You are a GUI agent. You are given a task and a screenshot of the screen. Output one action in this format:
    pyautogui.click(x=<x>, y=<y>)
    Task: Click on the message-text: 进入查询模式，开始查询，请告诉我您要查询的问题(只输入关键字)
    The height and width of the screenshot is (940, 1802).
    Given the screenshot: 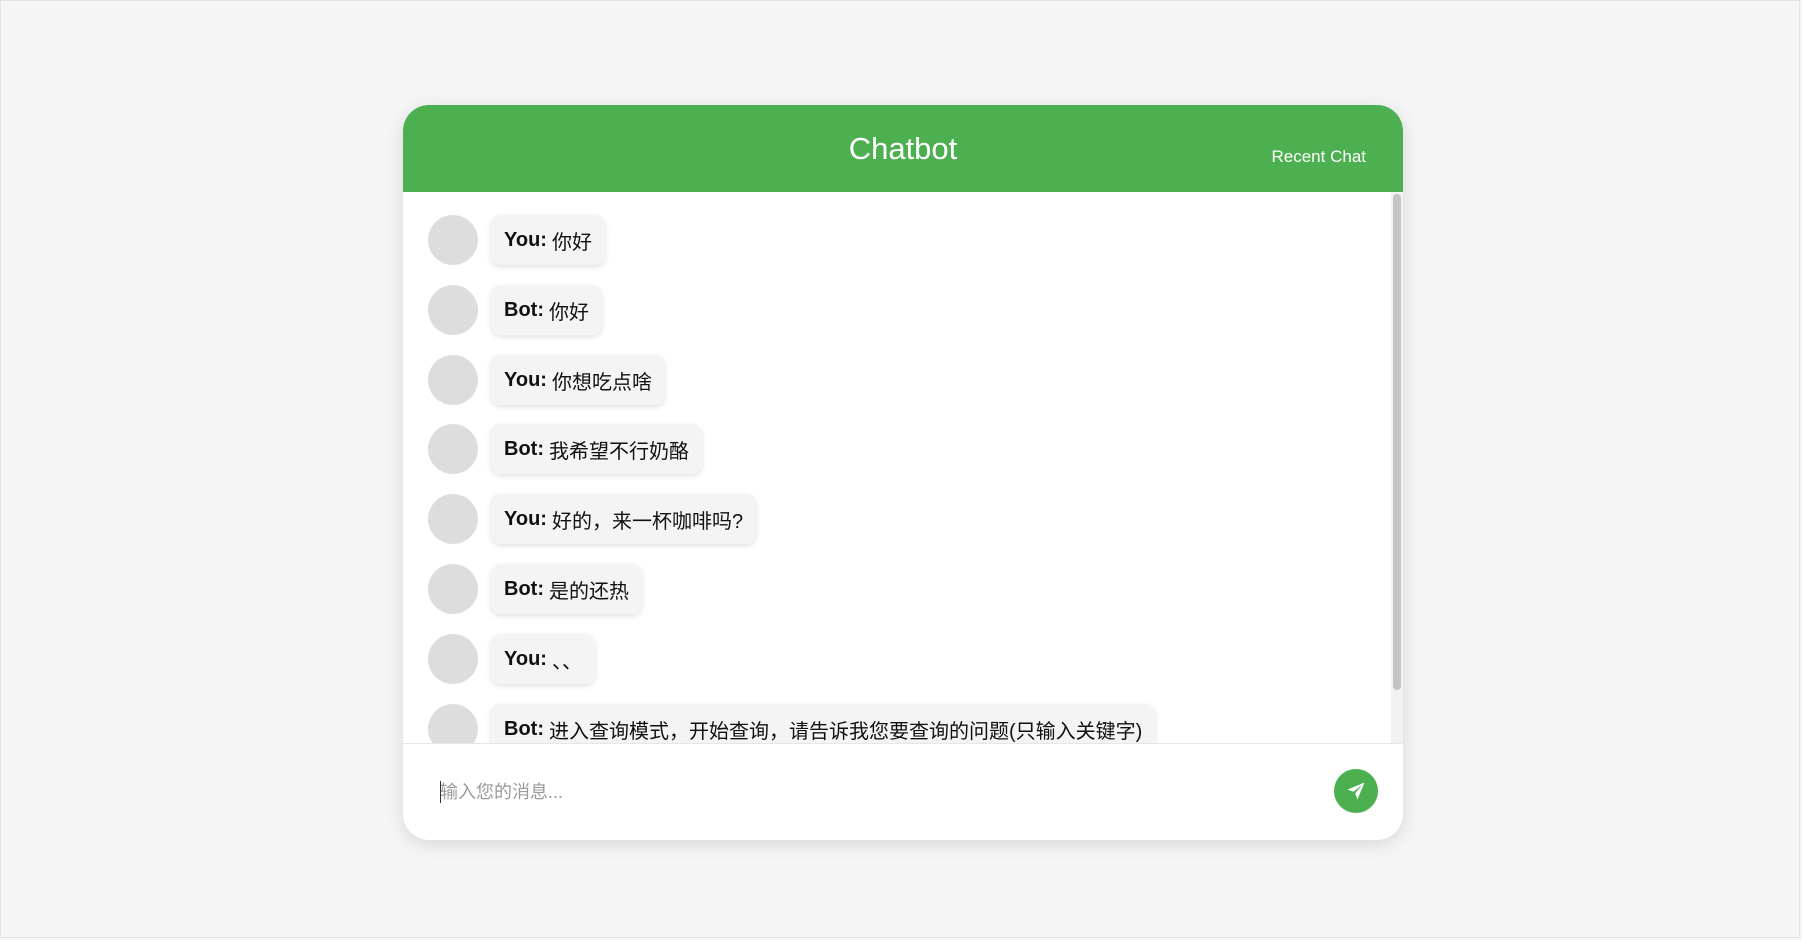 What is the action you would take?
    pyautogui.click(x=845, y=731)
    